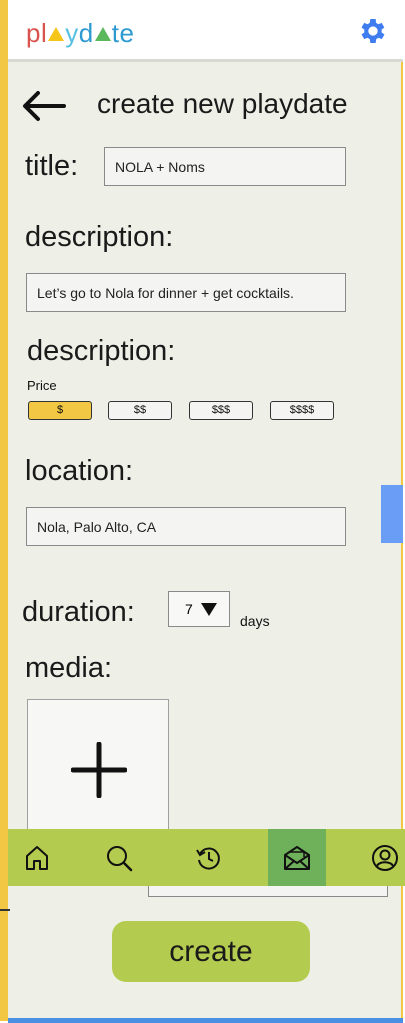 Image resolution: width=405 pixels, height=1023 pixels. What do you see at coordinates (255, 621) in the screenshot?
I see `duration-unit: days` at bounding box center [255, 621].